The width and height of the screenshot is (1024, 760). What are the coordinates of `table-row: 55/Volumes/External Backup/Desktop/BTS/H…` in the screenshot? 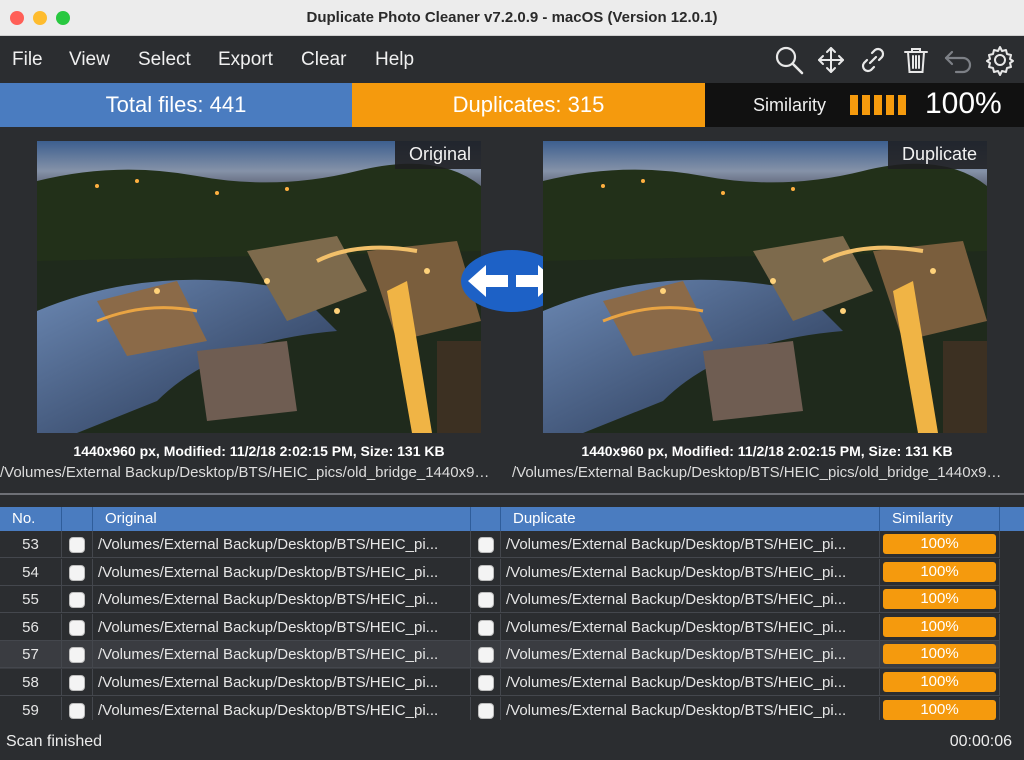 It's located at (500, 600).